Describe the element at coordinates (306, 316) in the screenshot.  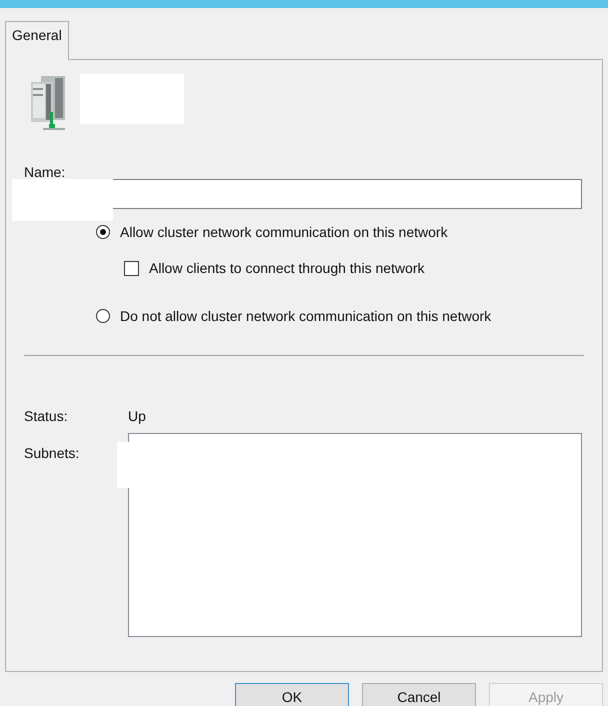
I see `option-label: Do not allow cluster network communication on this network` at that location.